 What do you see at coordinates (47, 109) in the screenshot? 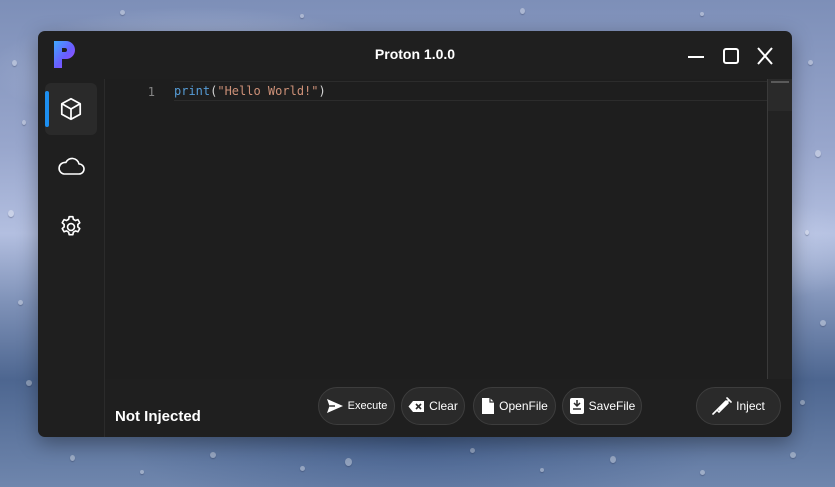
I see `active-indicator` at bounding box center [47, 109].